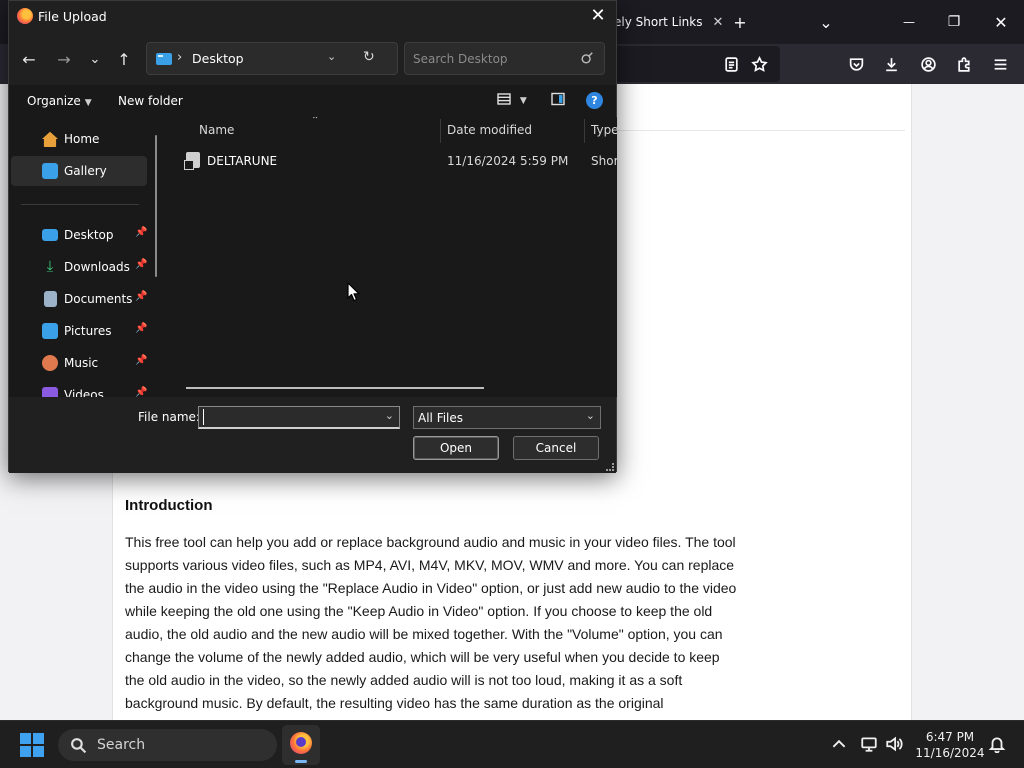 This screenshot has width=1024, height=768. I want to click on cancel-button: Cancel, so click(556, 448).